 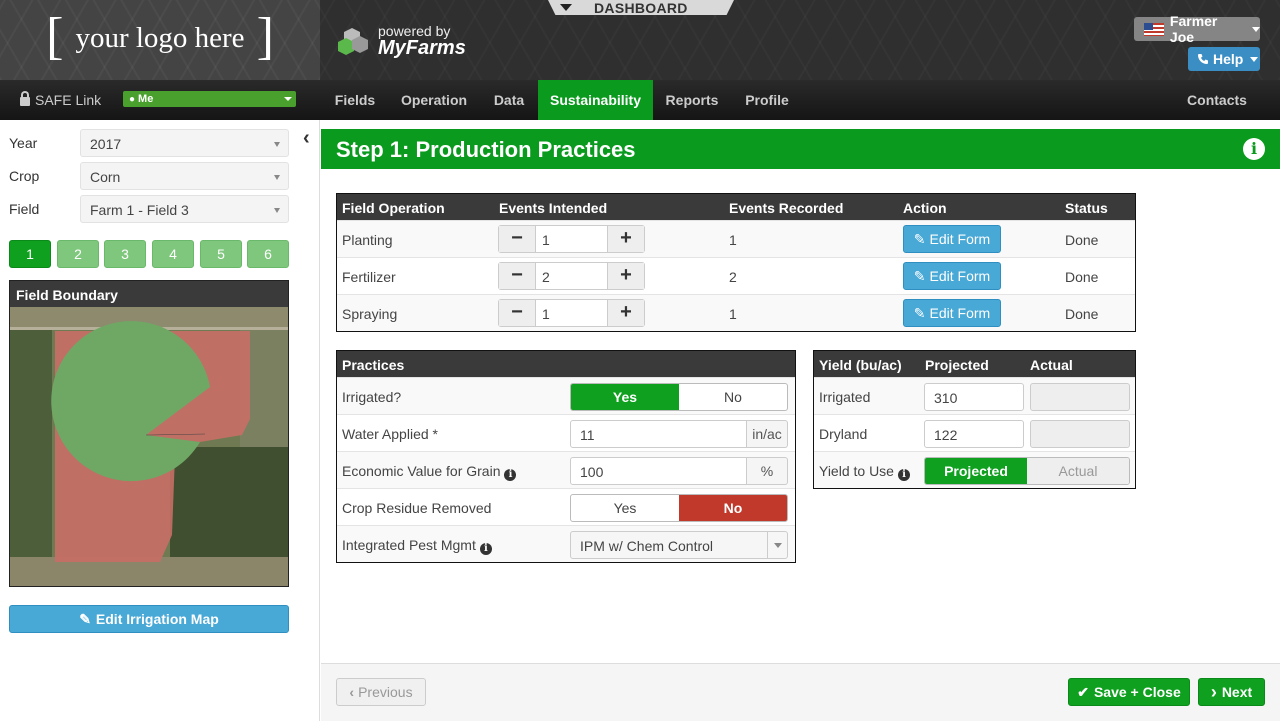 What do you see at coordinates (221, 254) in the screenshot?
I see `step-button-5: 5` at bounding box center [221, 254].